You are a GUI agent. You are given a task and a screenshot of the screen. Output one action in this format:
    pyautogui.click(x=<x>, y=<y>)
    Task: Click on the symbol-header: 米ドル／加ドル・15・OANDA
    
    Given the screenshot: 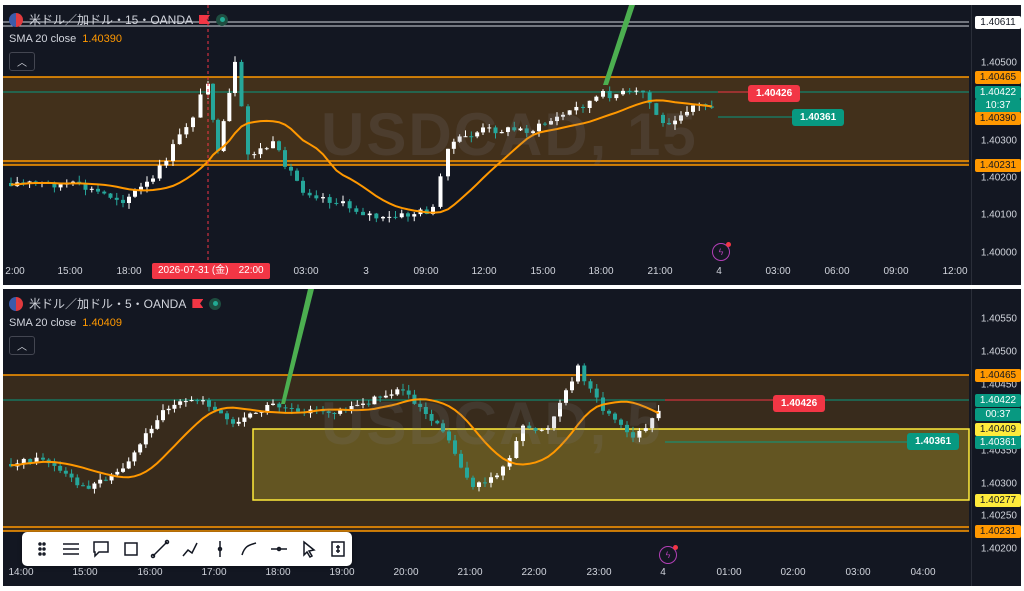 What is the action you would take?
    pyautogui.click(x=119, y=19)
    